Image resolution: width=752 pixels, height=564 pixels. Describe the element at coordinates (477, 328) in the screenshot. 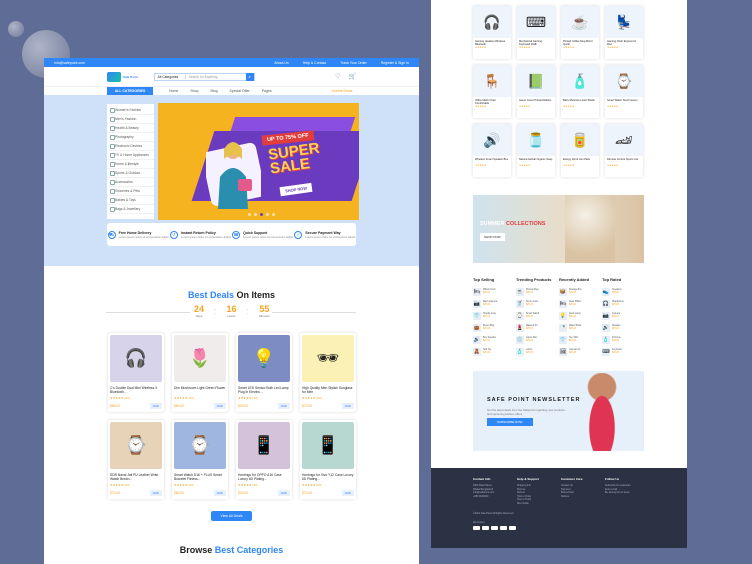

I see `mini-product-thumb: 👜` at that location.